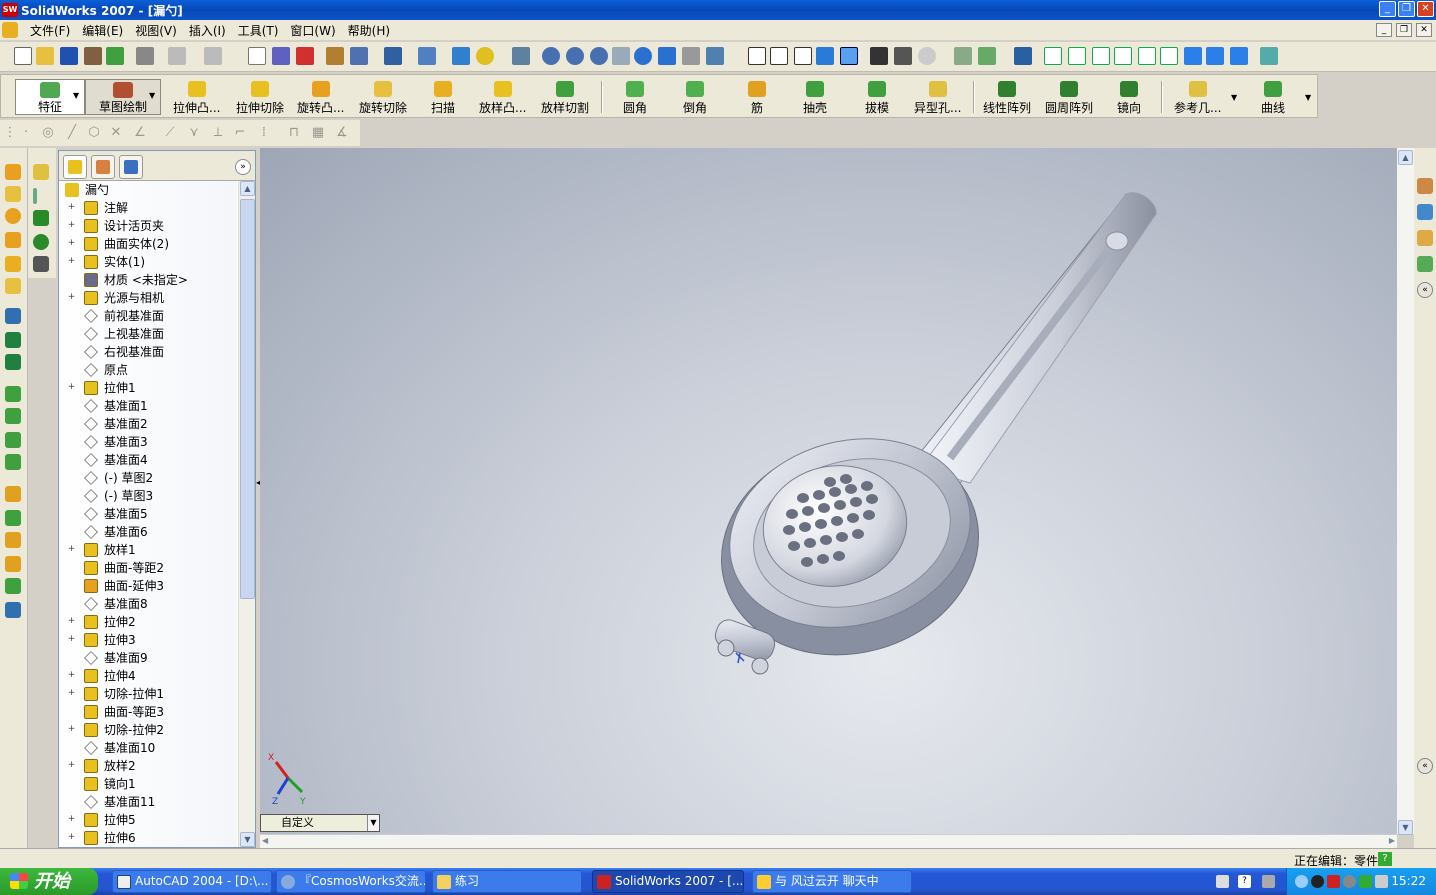 This screenshot has width=1436, height=895. What do you see at coordinates (1193, 56) in the screenshot?
I see `isometric-view-icon` at bounding box center [1193, 56].